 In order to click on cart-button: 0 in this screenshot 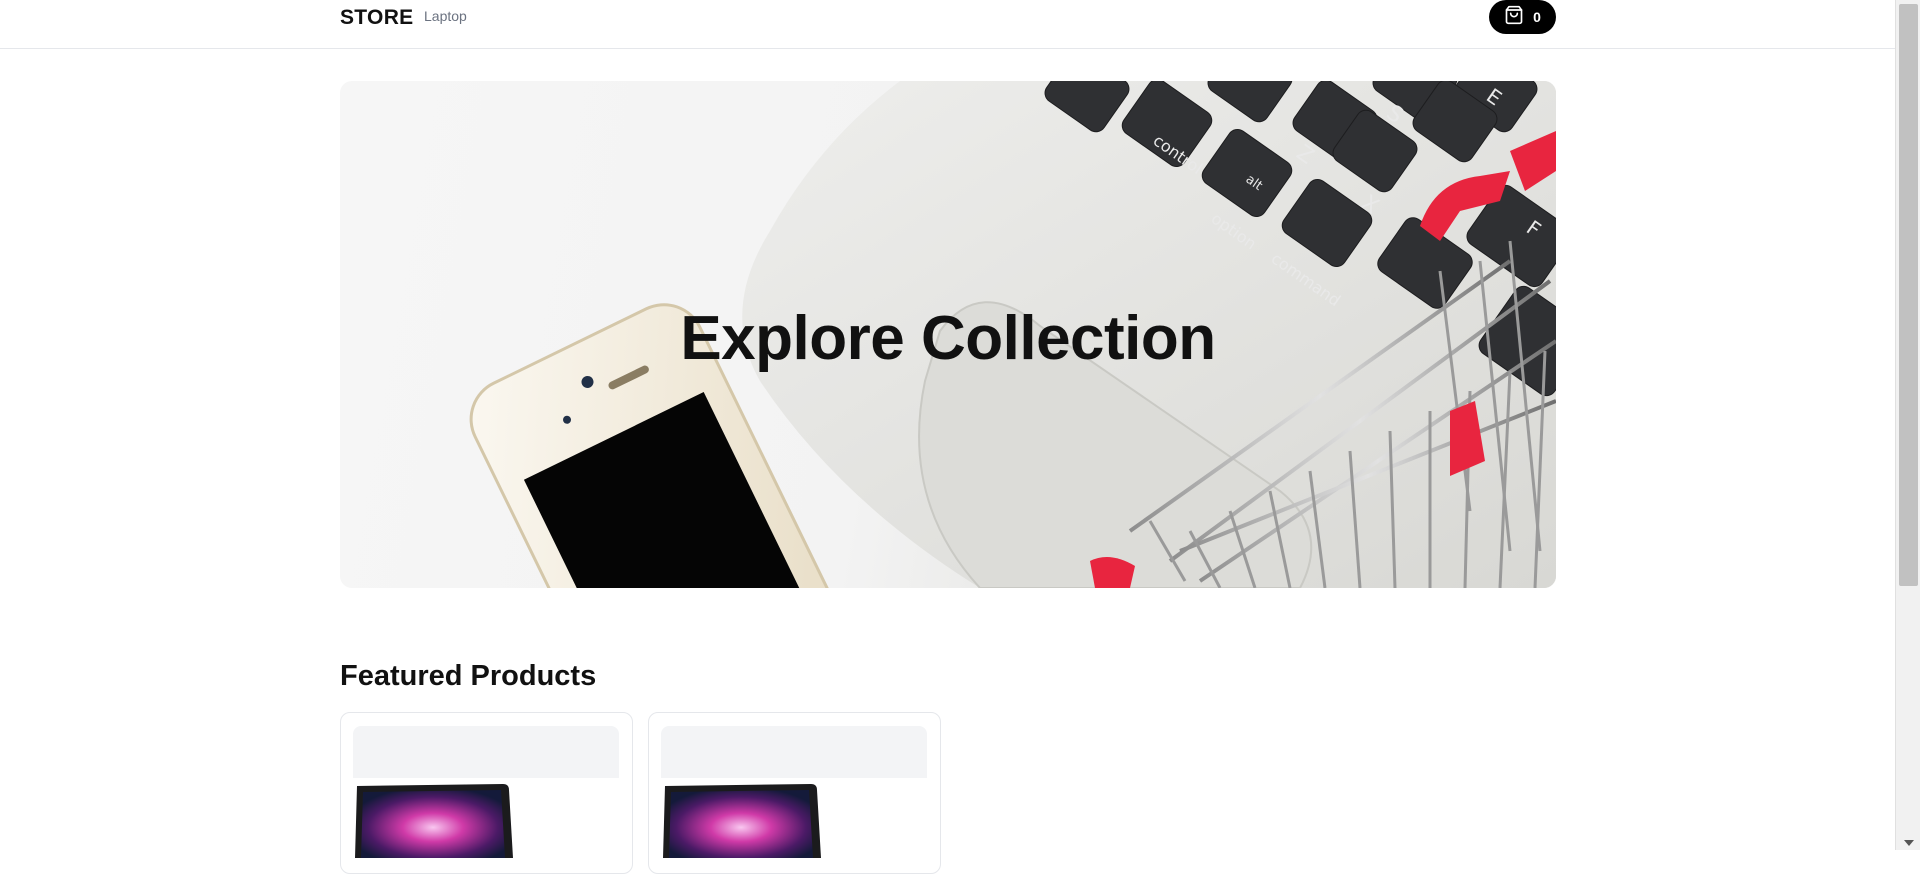, I will do `click(1522, 17)`.